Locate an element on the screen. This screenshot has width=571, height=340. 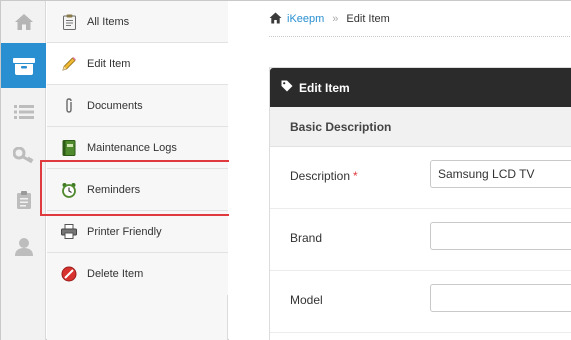
menu-item-label: Edit Item is located at coordinates (109, 63).